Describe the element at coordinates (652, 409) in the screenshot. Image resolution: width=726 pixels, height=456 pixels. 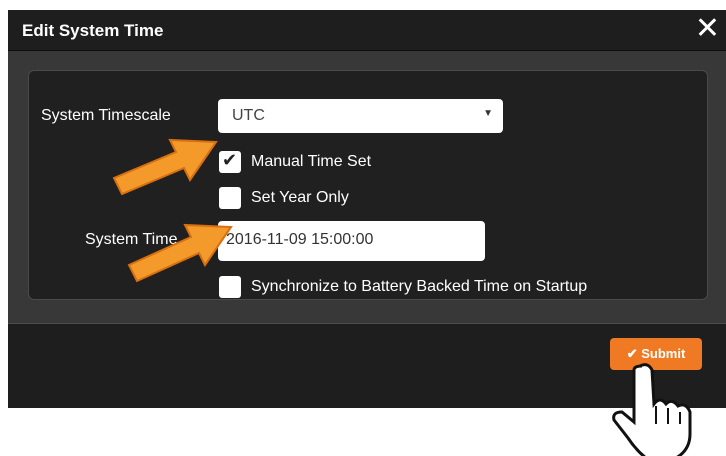
I see `hand-pointer-icon` at that location.